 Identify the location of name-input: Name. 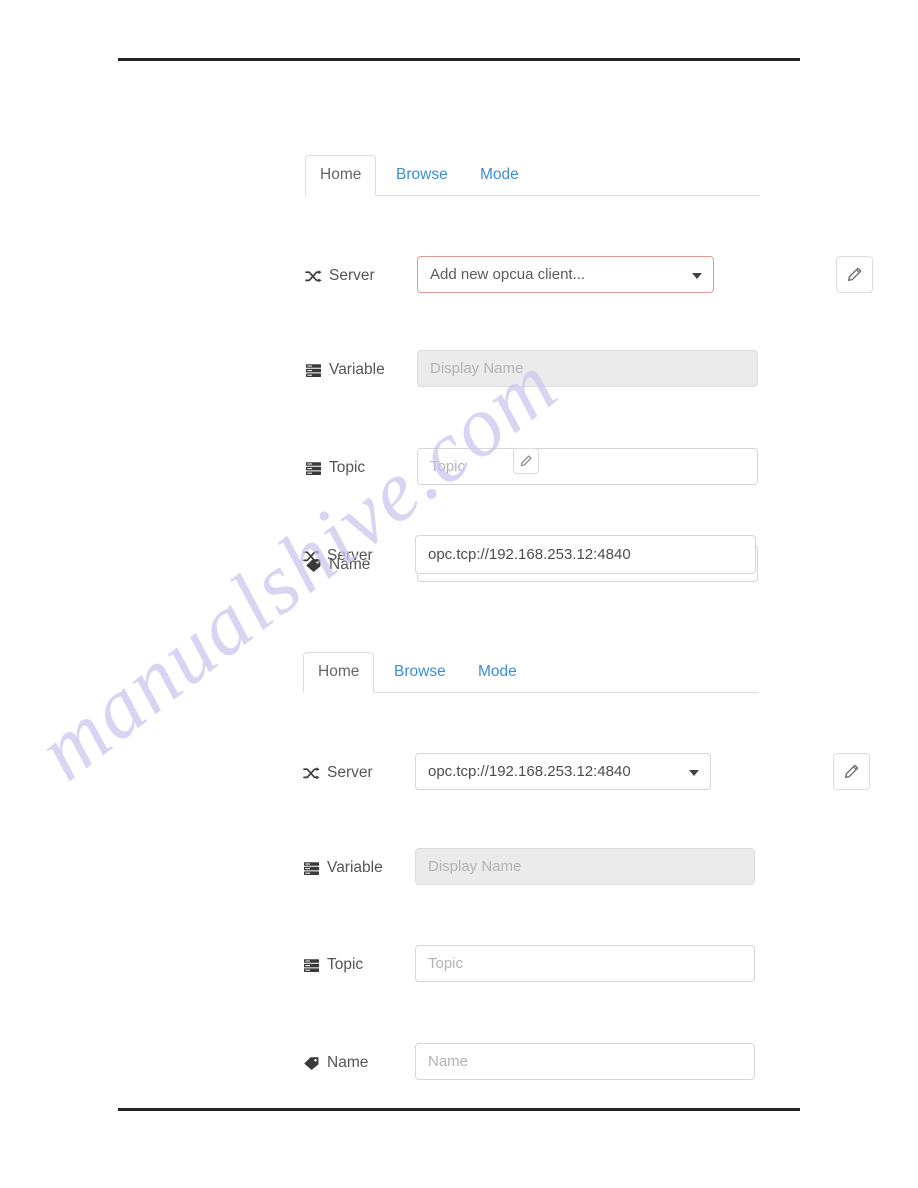
(585, 1061).